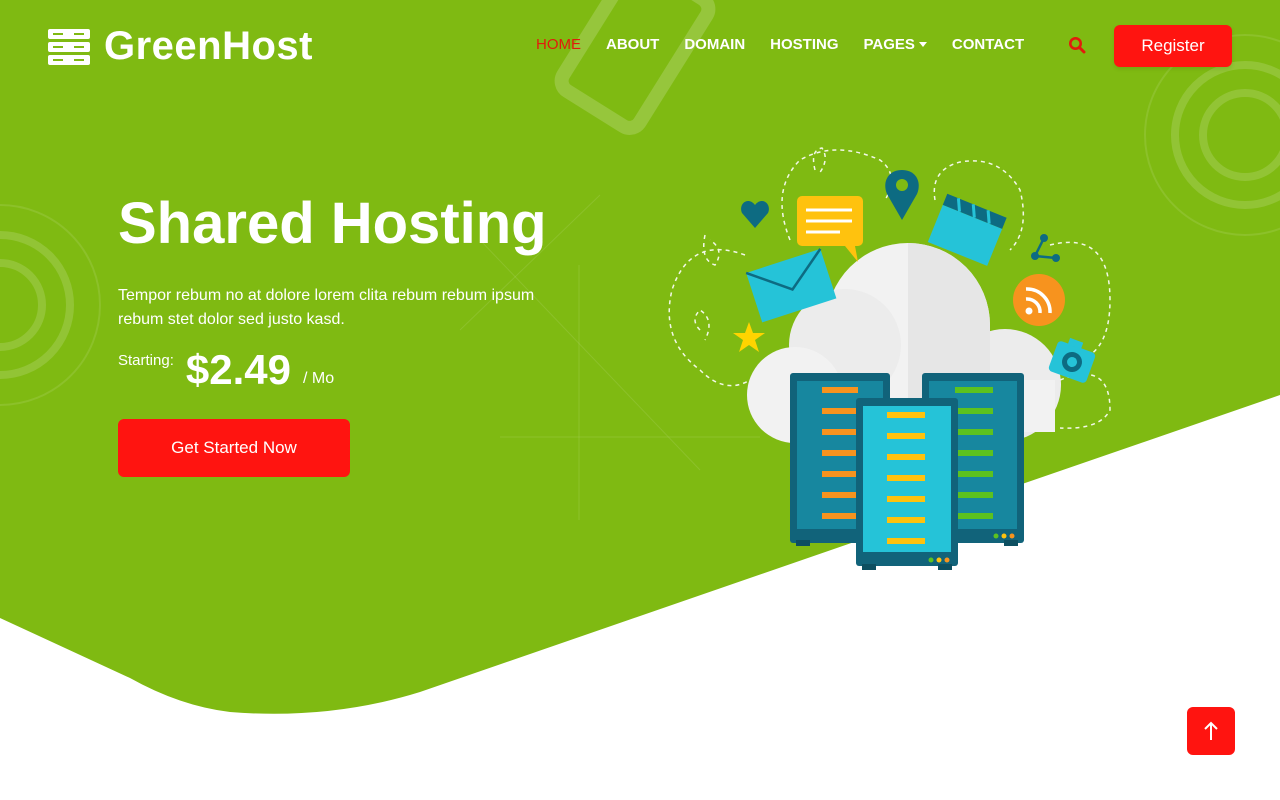  I want to click on price-unit: / Mo, so click(318, 378).